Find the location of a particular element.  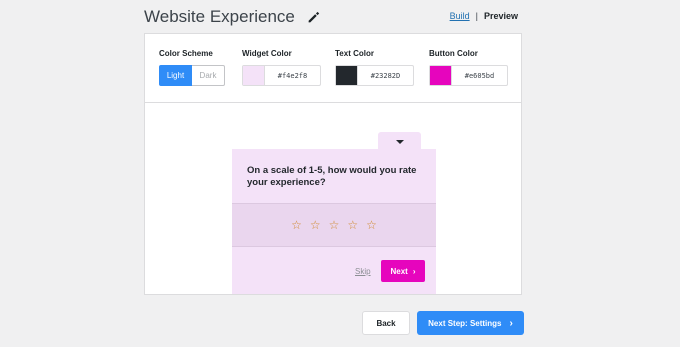

scheme-light-button: Light is located at coordinates (175, 75).